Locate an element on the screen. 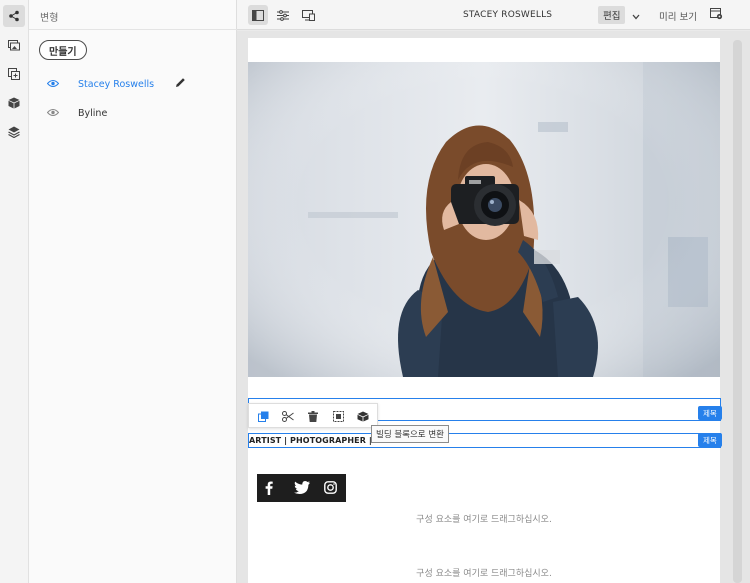  components-icon is located at coordinates (14, 74).